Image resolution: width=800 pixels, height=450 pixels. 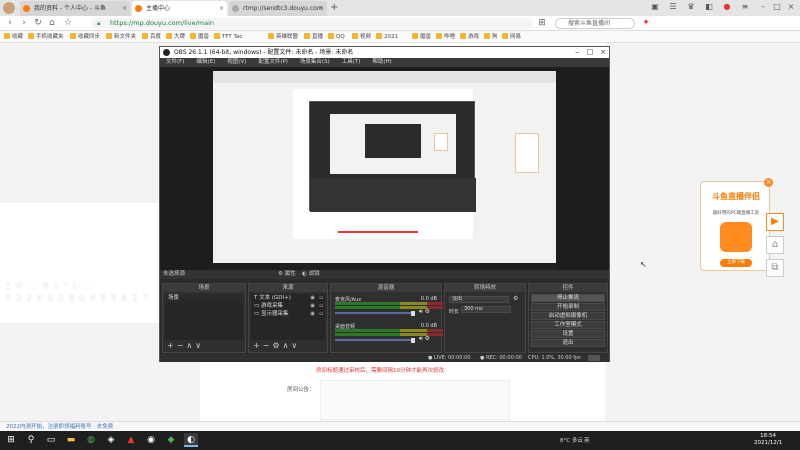 I want to click on bookmark-item: QQ, so click(x=336, y=37).